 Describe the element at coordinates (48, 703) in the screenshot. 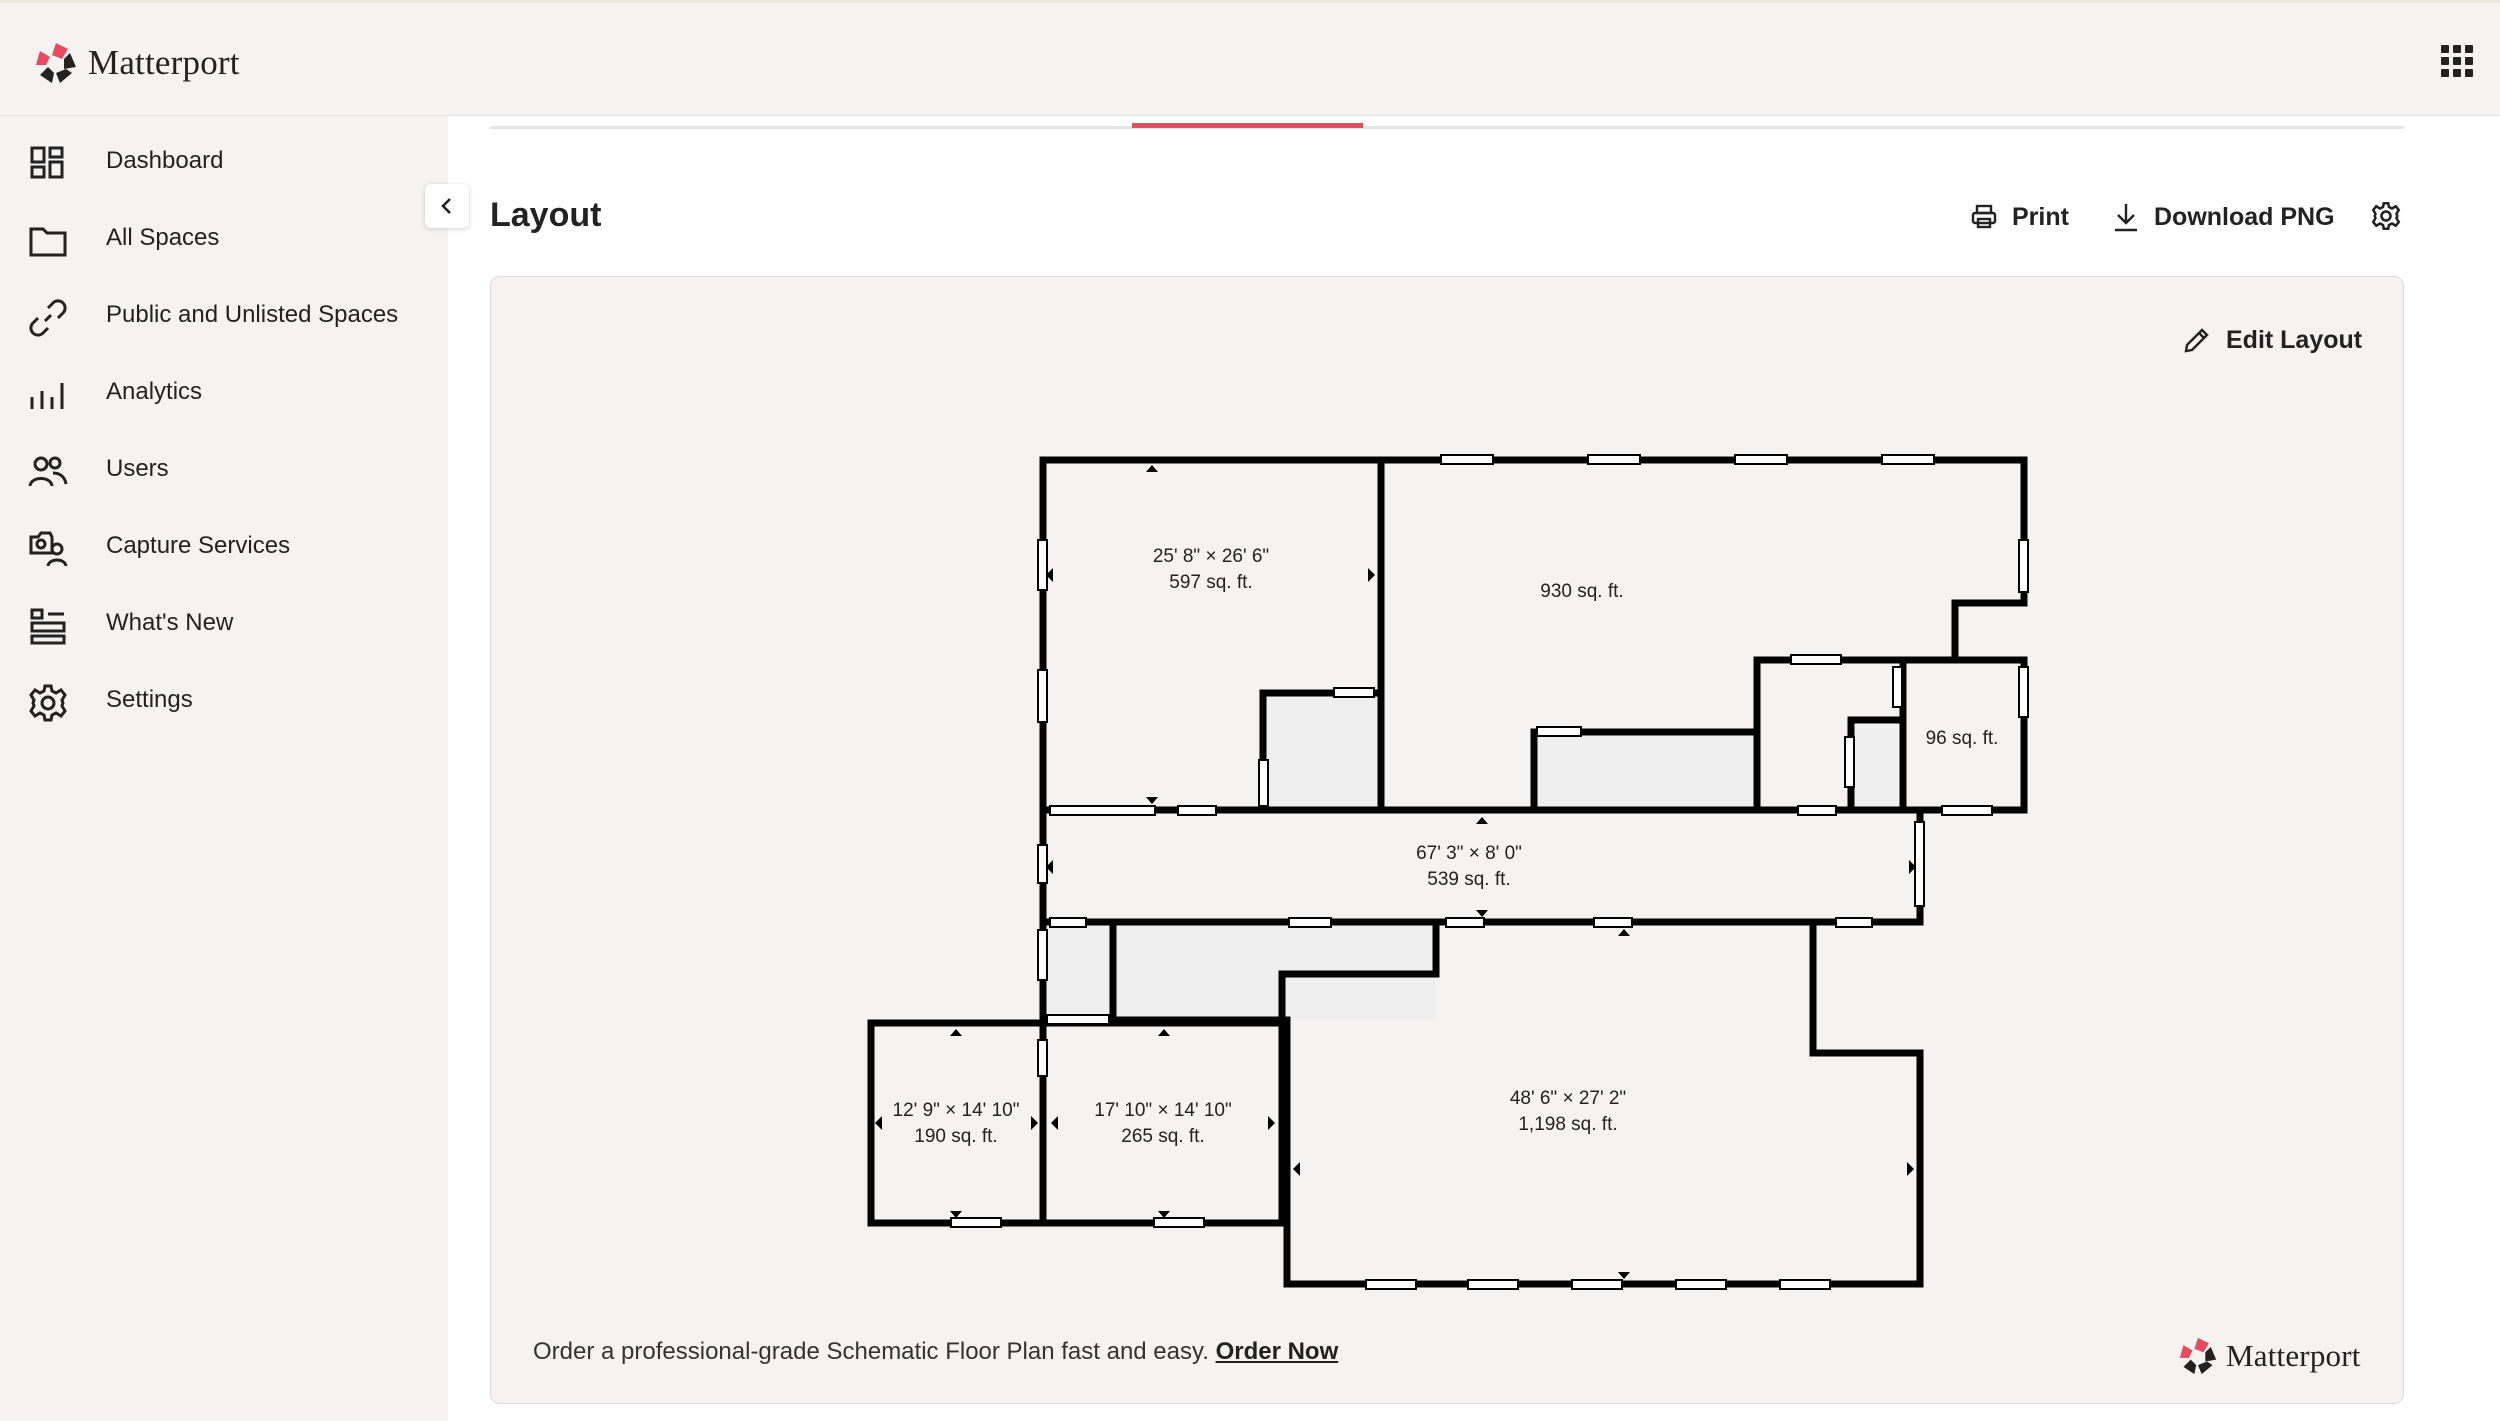

I see `gear-icon` at that location.